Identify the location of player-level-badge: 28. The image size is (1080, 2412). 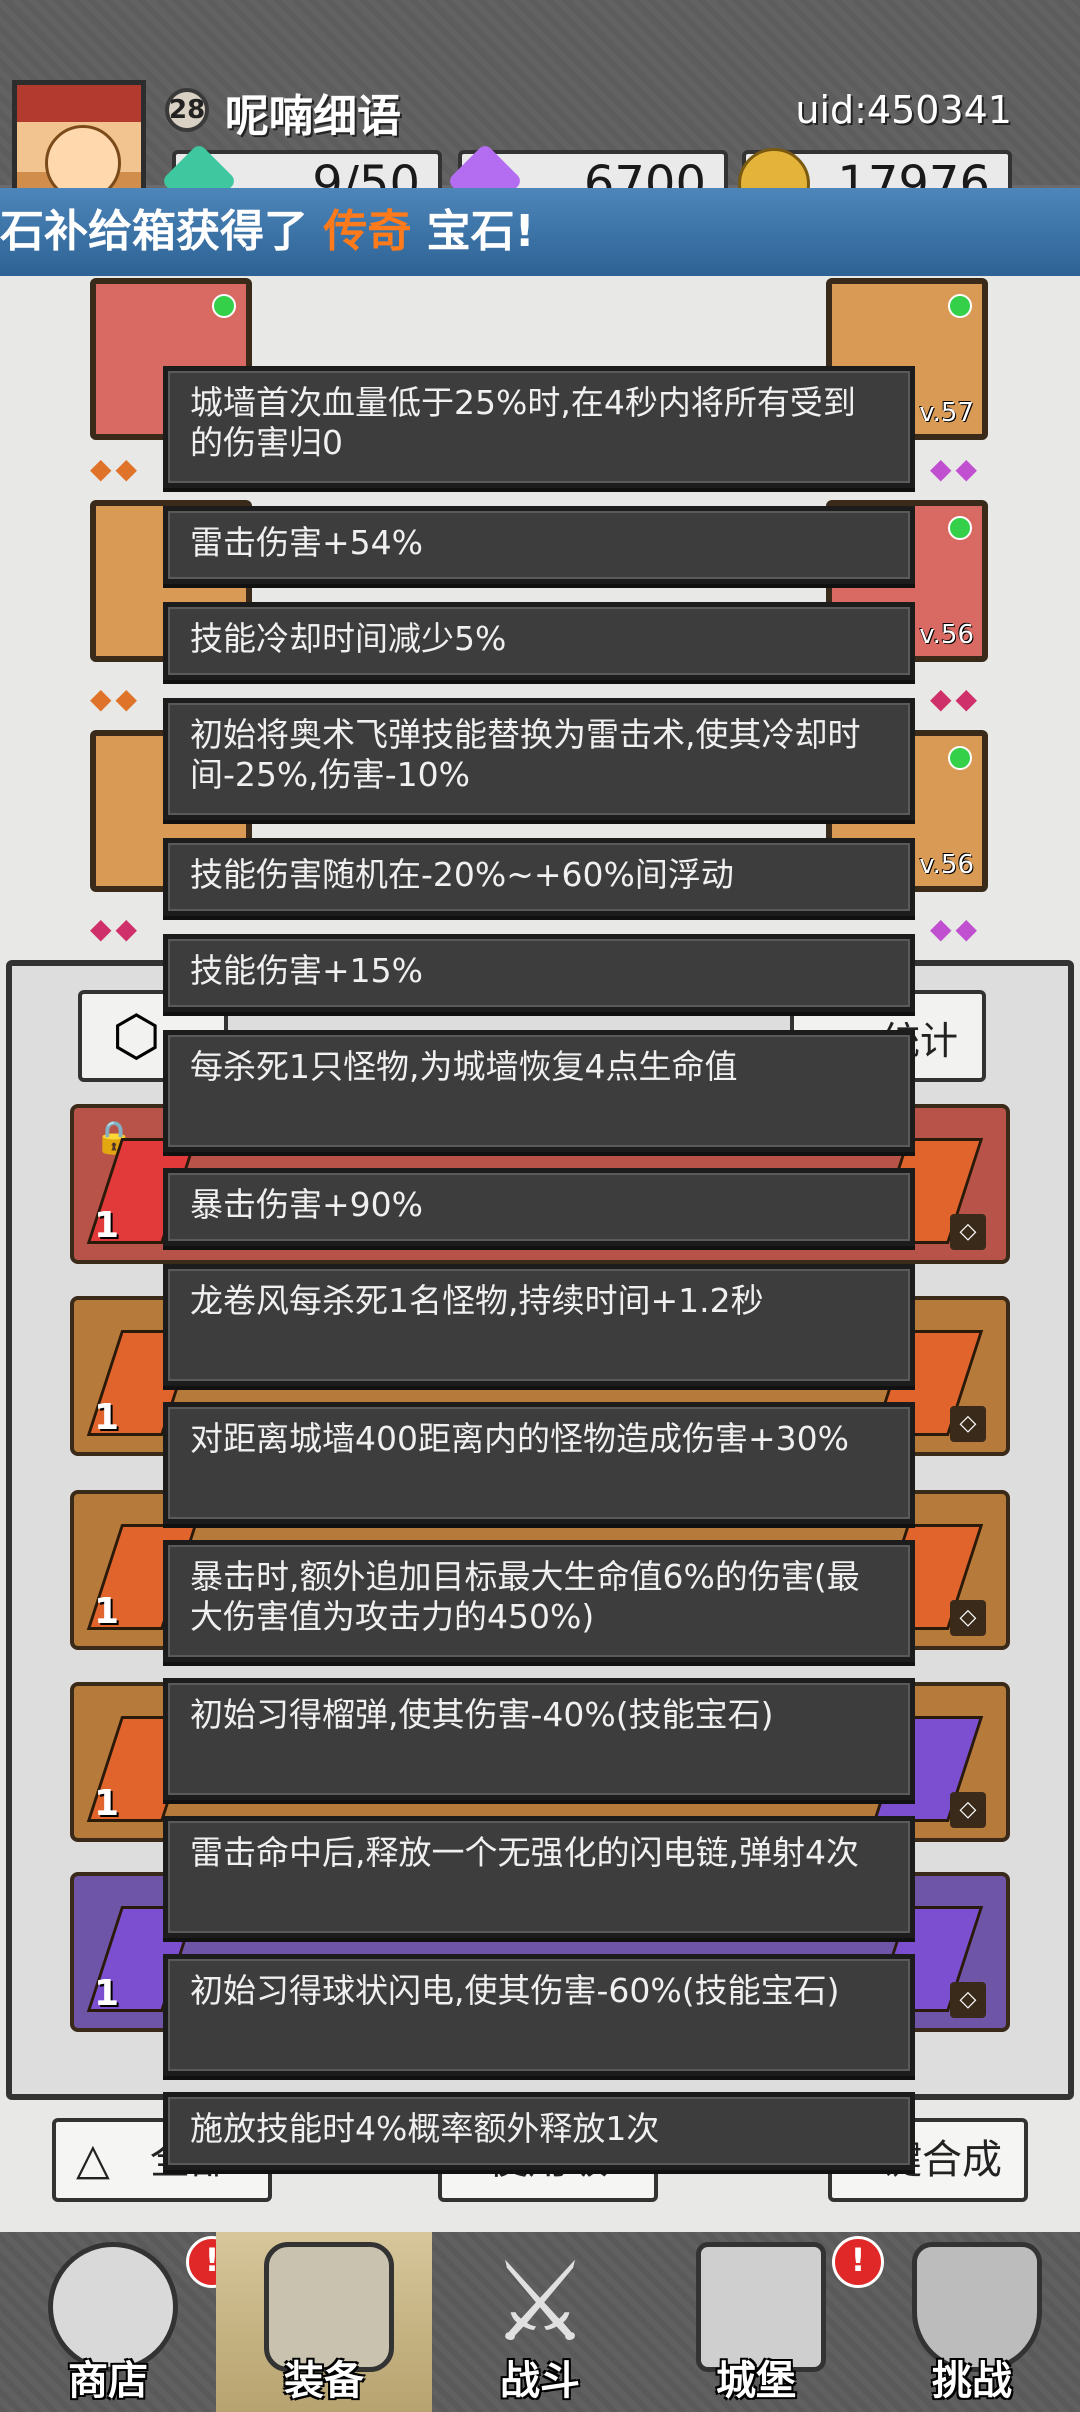
(187, 110).